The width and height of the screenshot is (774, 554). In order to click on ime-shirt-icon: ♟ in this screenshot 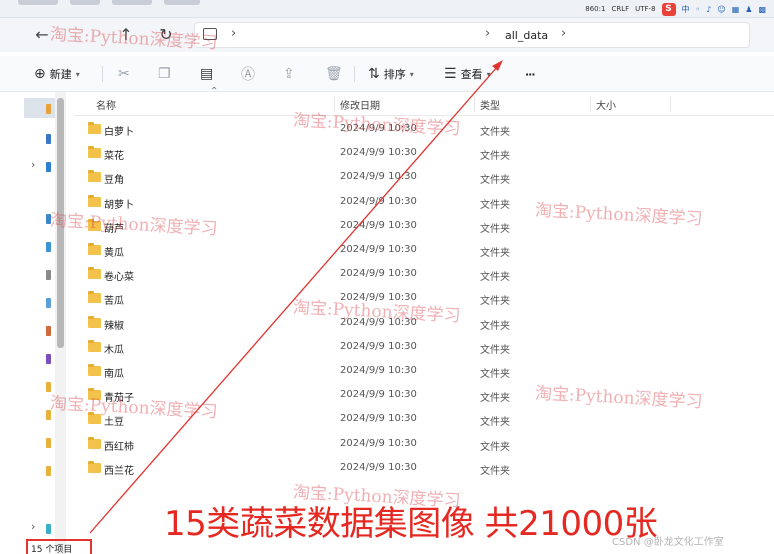, I will do `click(748, 9)`.